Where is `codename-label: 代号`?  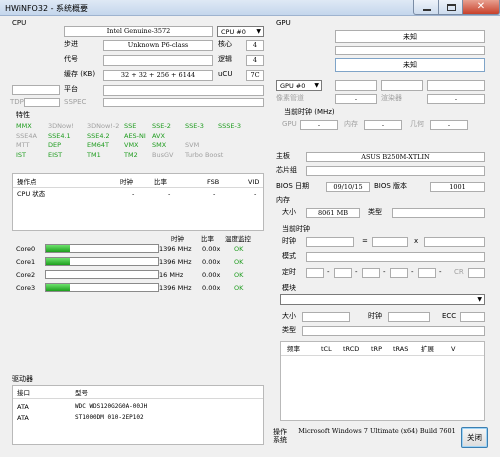 codename-label: 代号 is located at coordinates (71, 59).